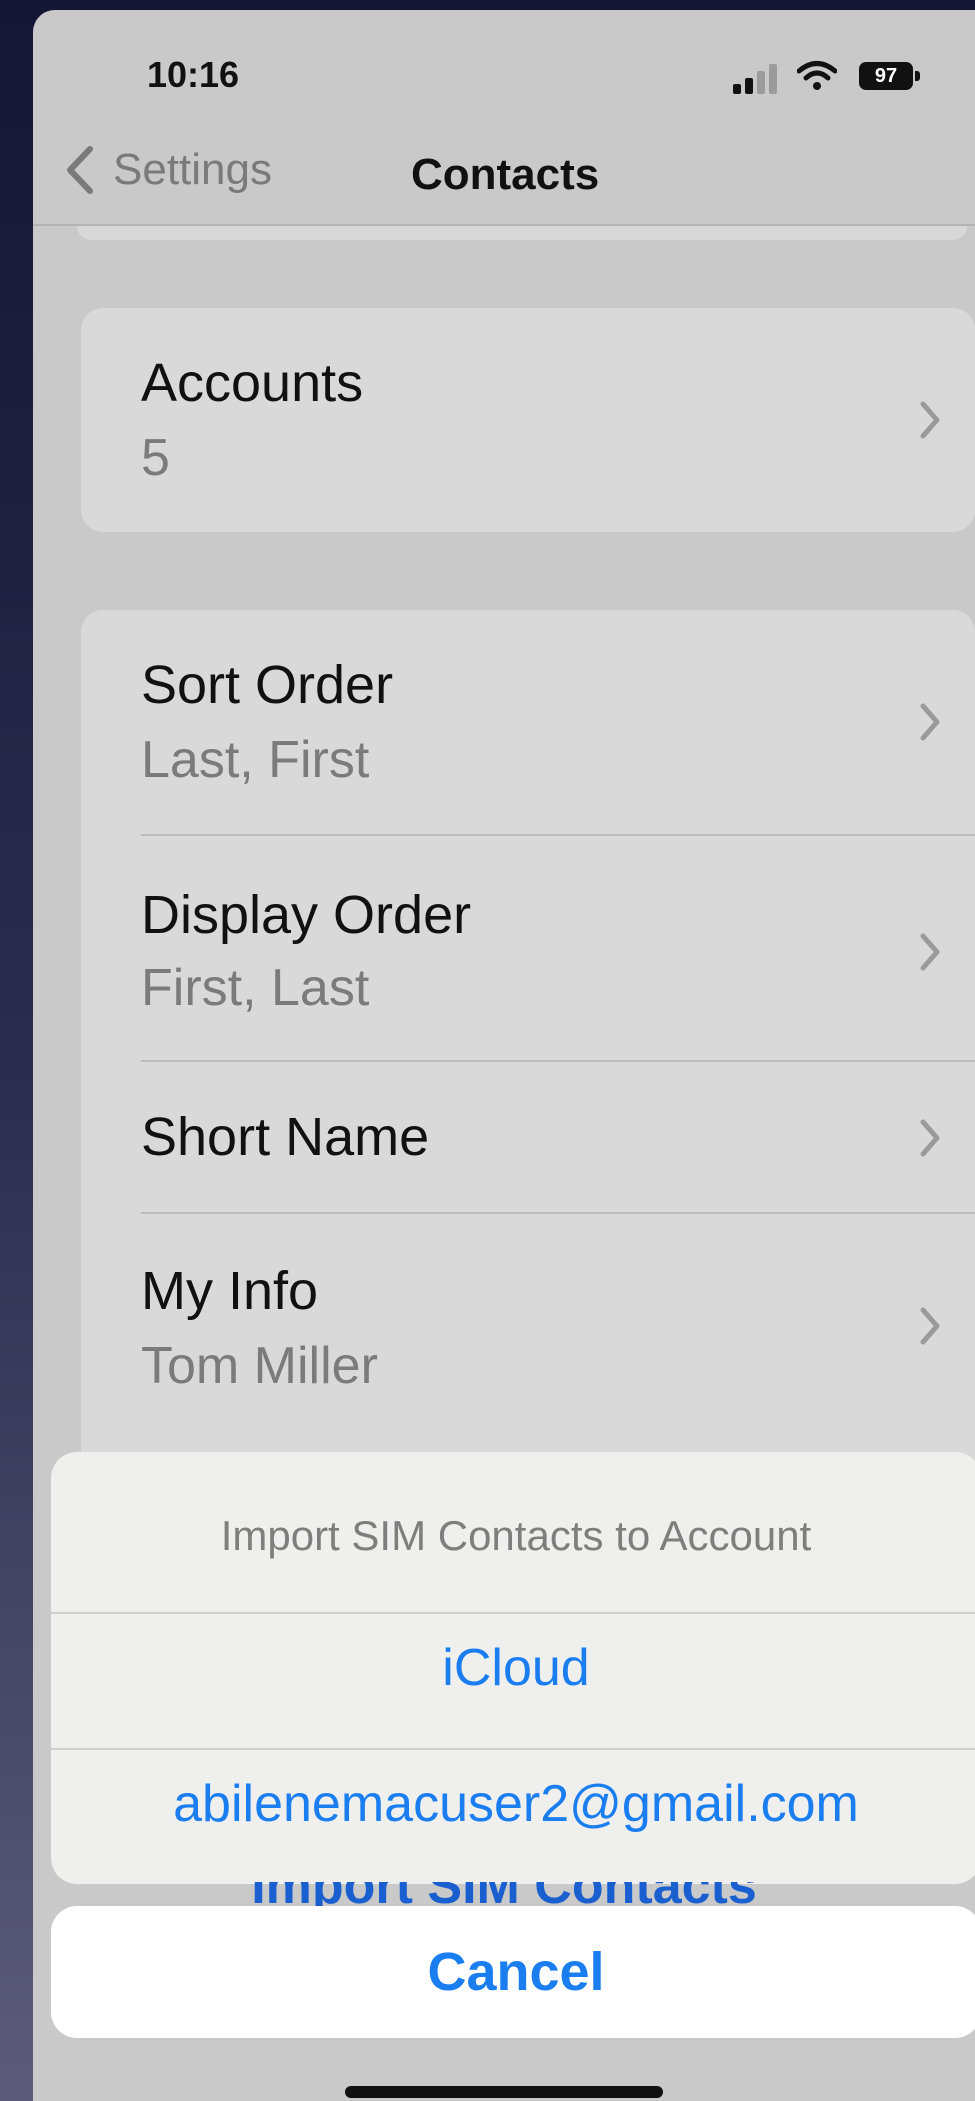 This screenshot has height=2101, width=975. What do you see at coordinates (155, 458) in the screenshot?
I see `accounts-value: 5` at bounding box center [155, 458].